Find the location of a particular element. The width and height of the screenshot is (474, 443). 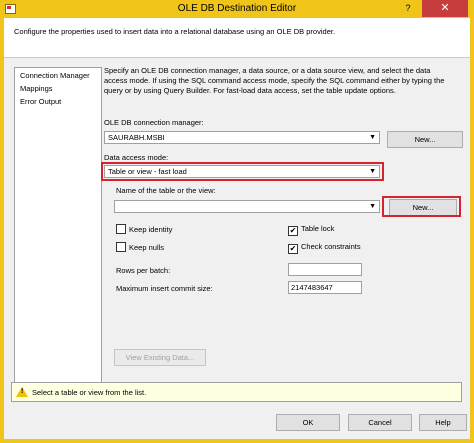

nav-item-connection-manager: Connection Manager is located at coordinates (58, 75).